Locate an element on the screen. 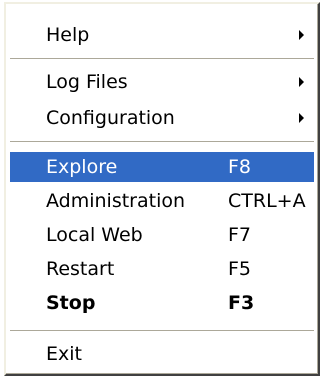 This screenshot has width=324, height=380. menu-item-label: Help is located at coordinates (68, 35).